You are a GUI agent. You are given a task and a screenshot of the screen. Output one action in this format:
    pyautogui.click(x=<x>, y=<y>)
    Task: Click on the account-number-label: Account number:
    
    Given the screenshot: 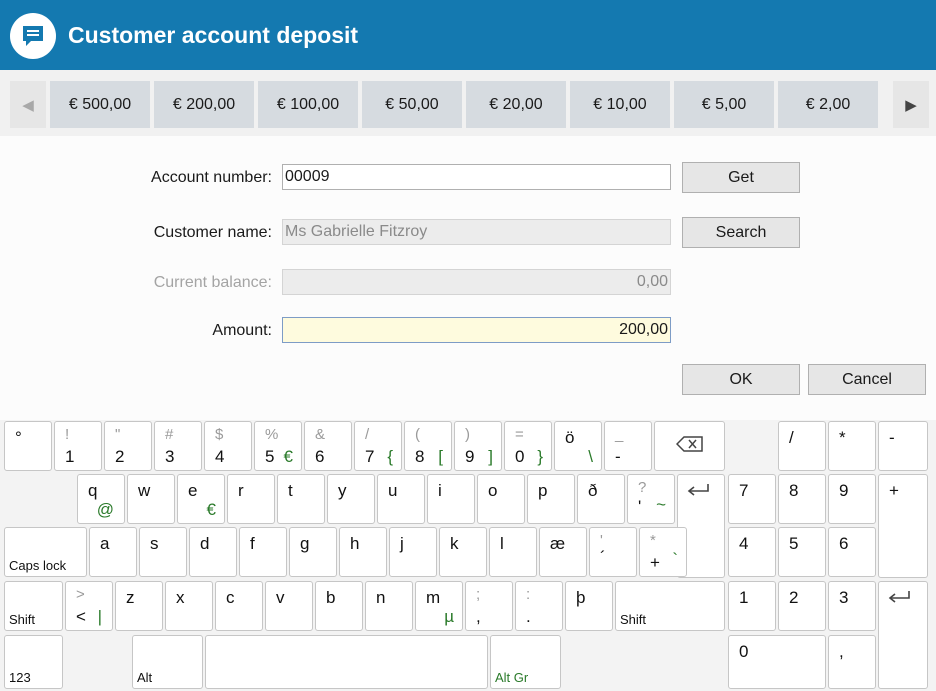 What is the action you would take?
    pyautogui.click(x=211, y=177)
    